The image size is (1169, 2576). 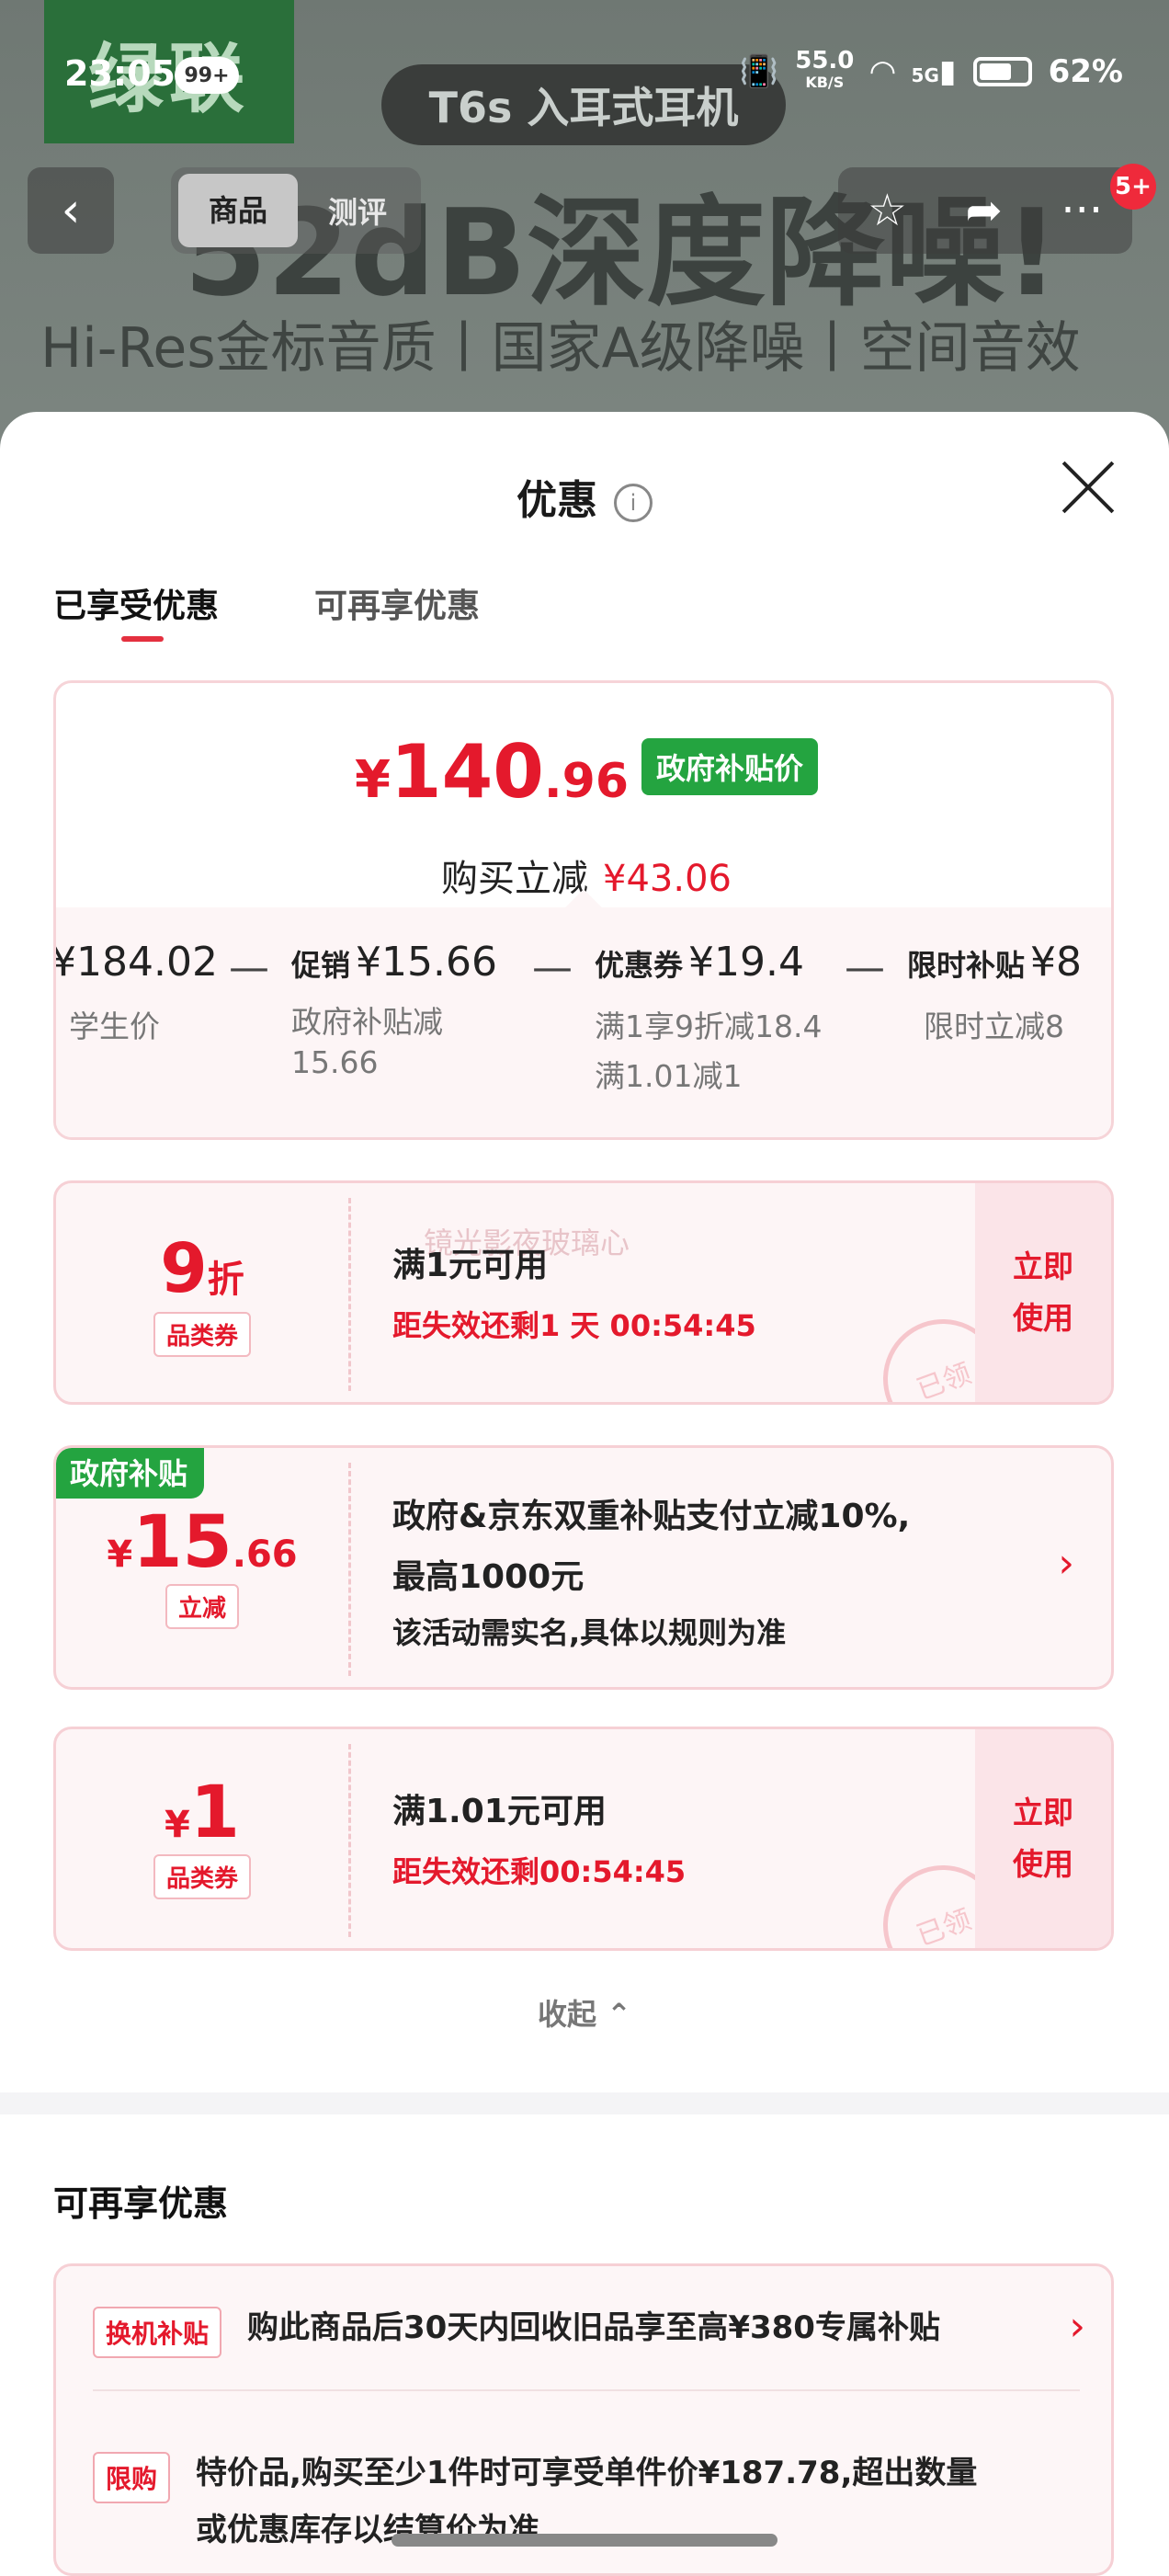 I want to click on coupon-condition: 满1元可用, so click(x=470, y=1265).